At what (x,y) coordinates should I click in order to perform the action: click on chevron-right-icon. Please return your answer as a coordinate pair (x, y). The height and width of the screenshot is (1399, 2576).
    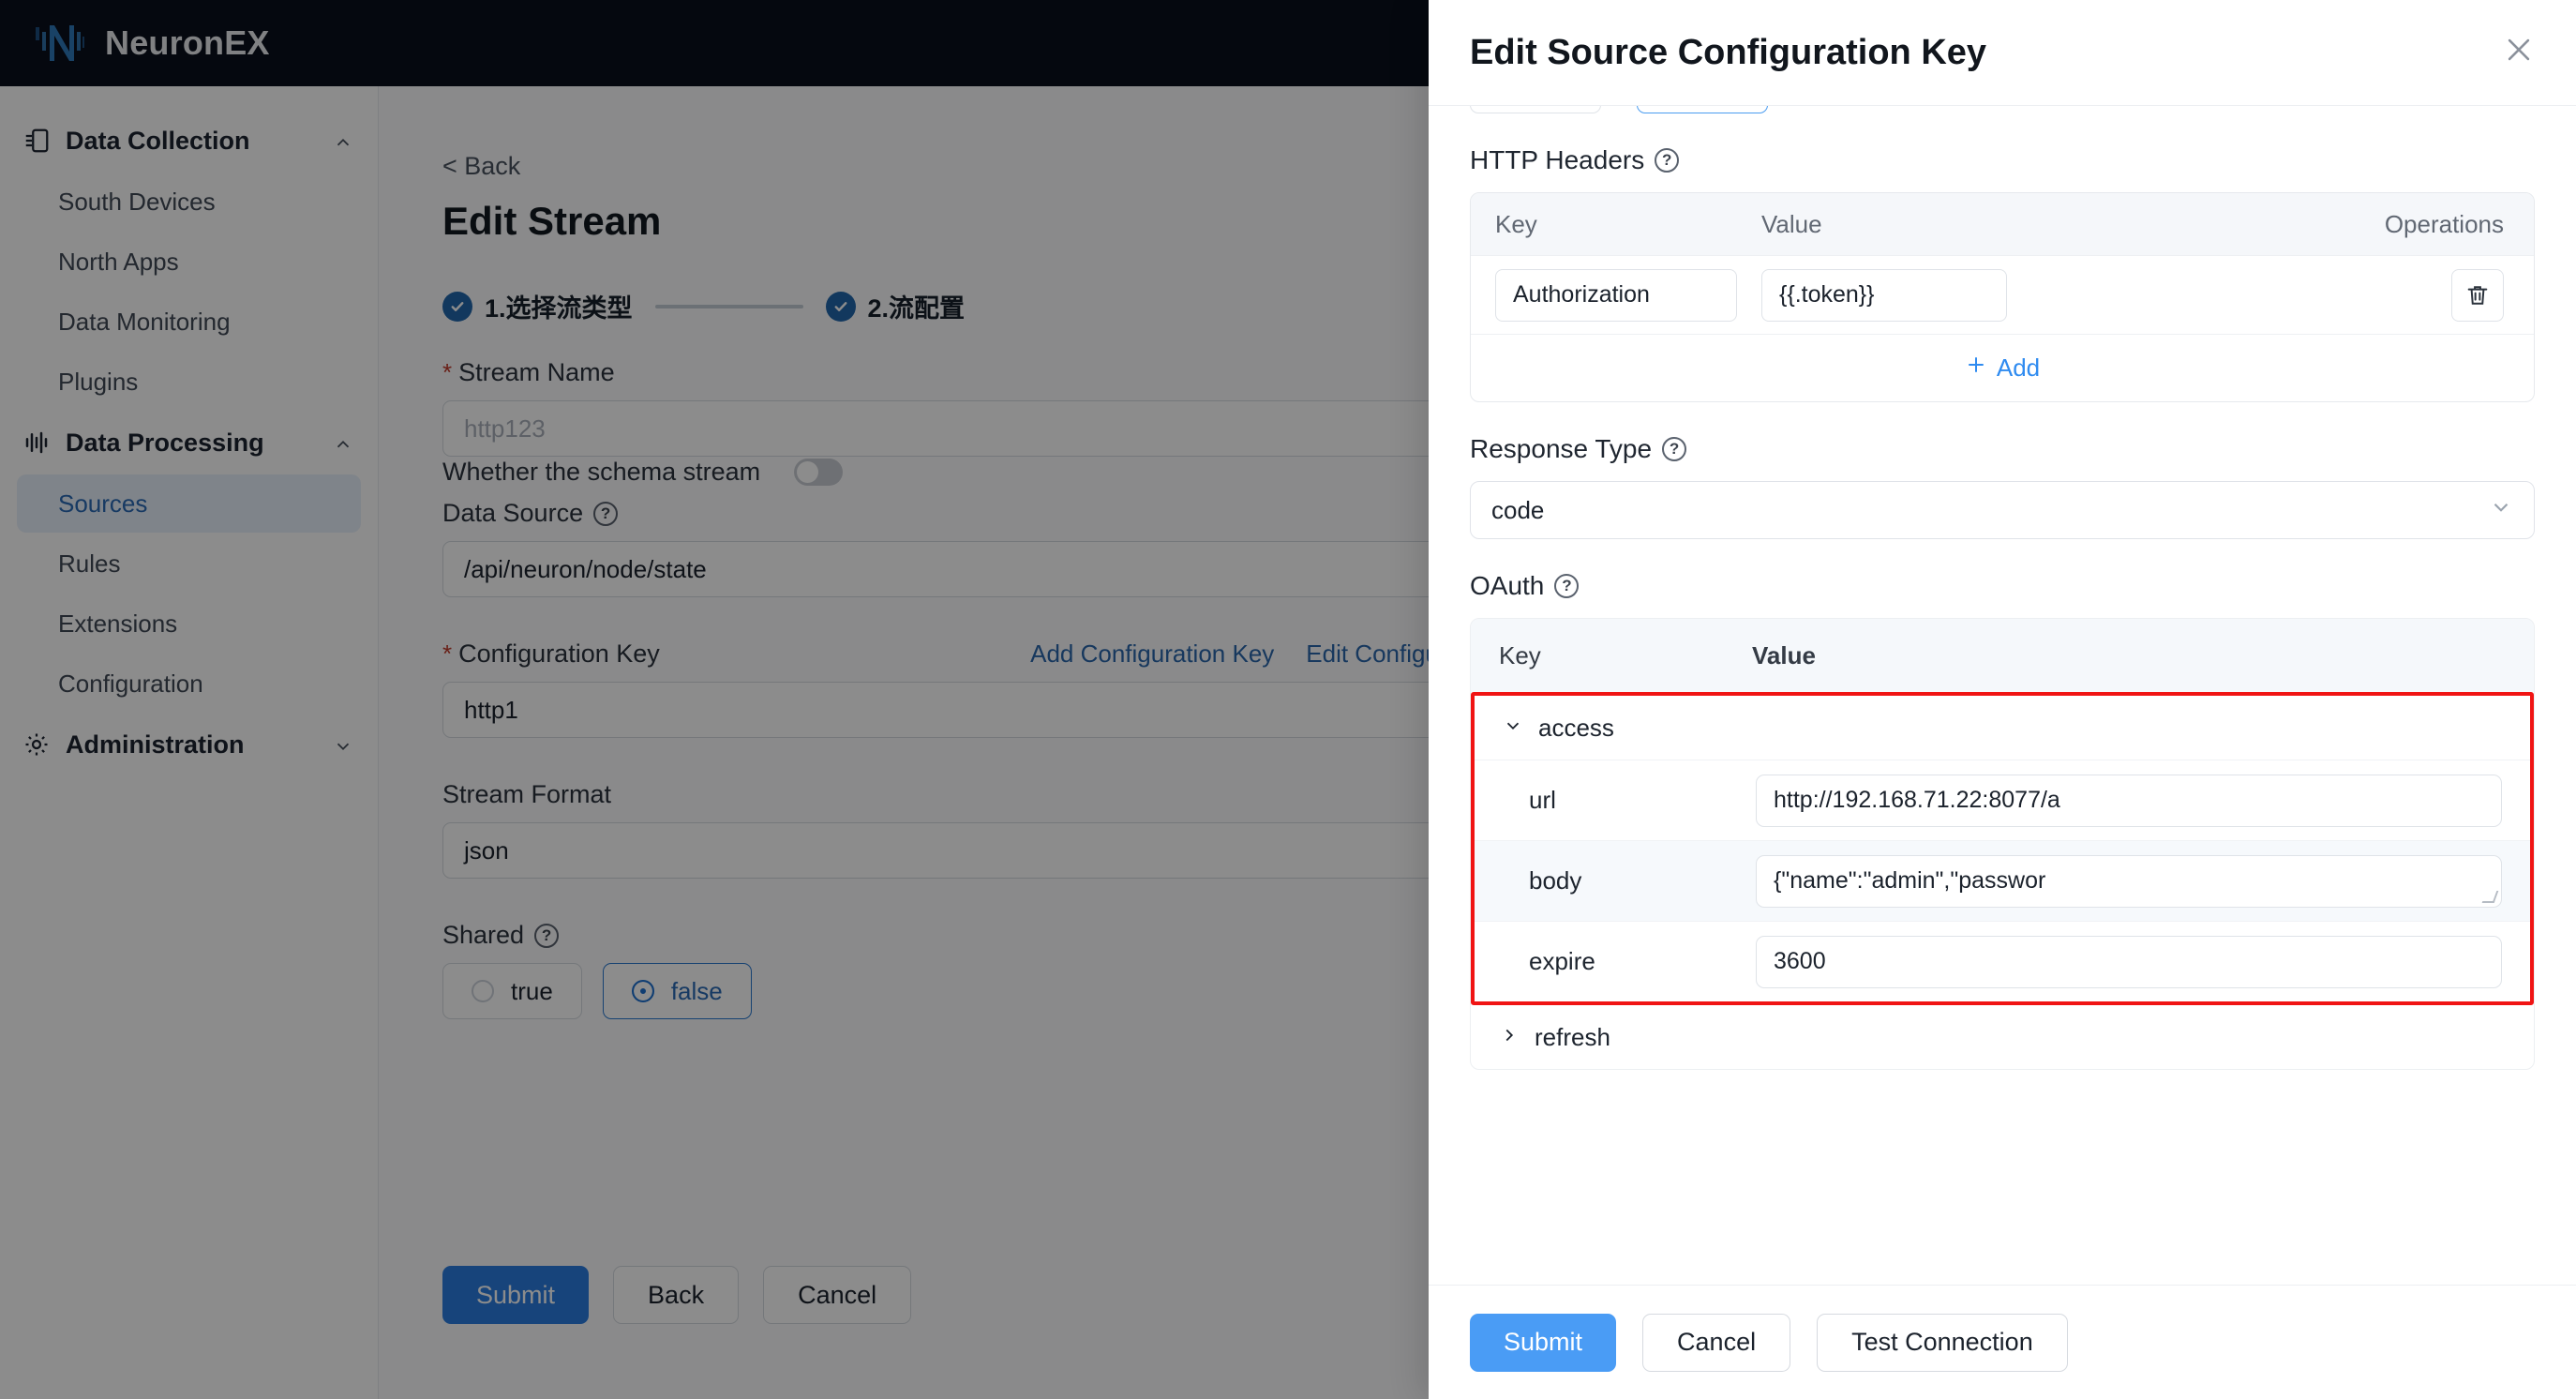
    Looking at the image, I should click on (1510, 1037).